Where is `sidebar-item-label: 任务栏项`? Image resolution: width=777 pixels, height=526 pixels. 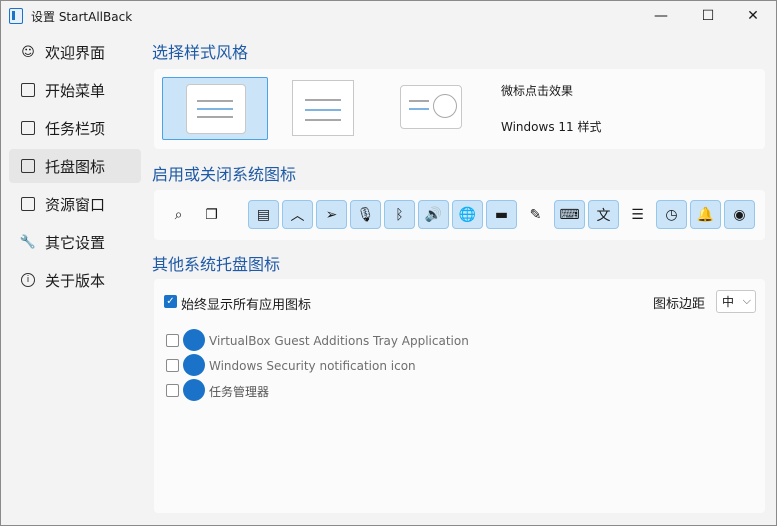
sidebar-item-label: 任务栏项 is located at coordinates (75, 128).